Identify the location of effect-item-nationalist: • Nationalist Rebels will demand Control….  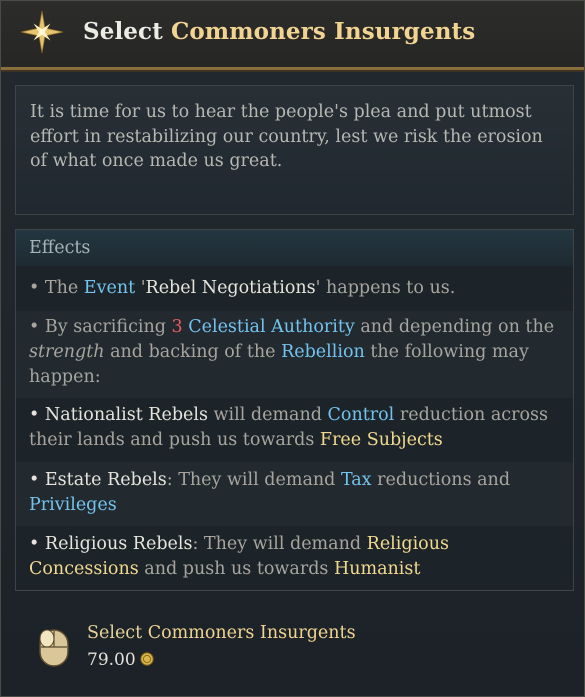
(294, 428).